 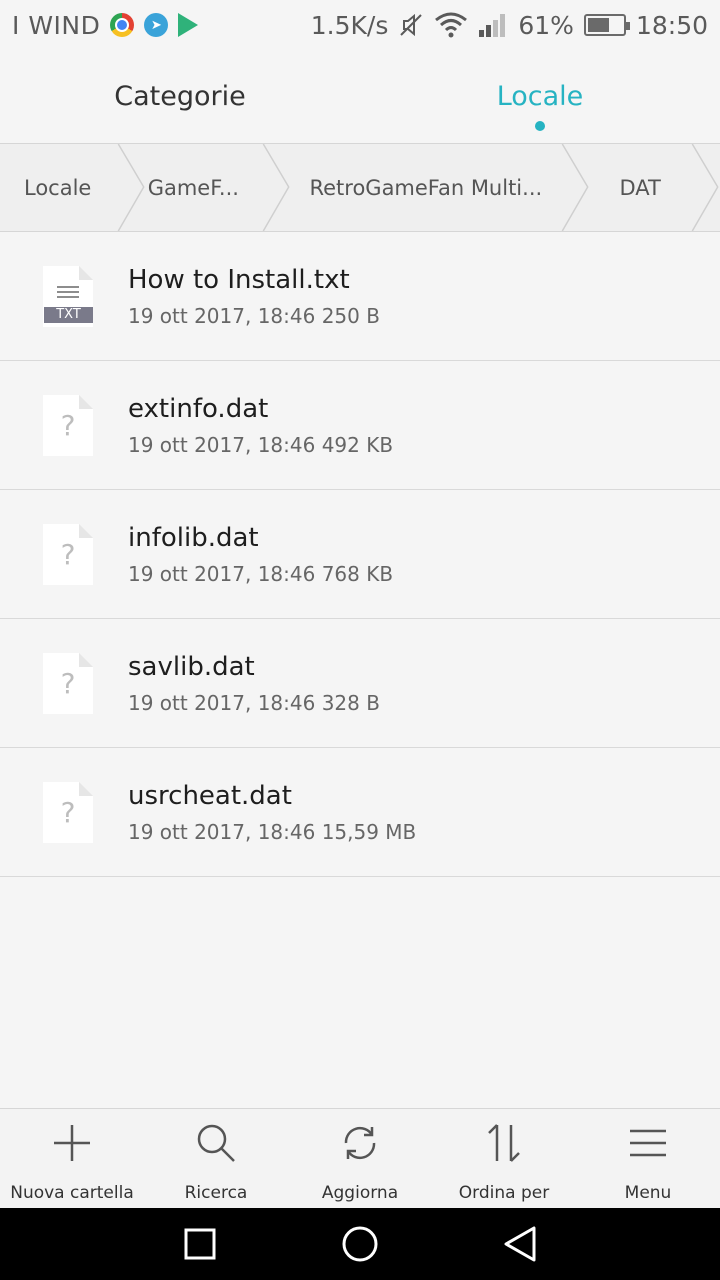 I want to click on breadcrumb-label: Locale, so click(x=58, y=187).